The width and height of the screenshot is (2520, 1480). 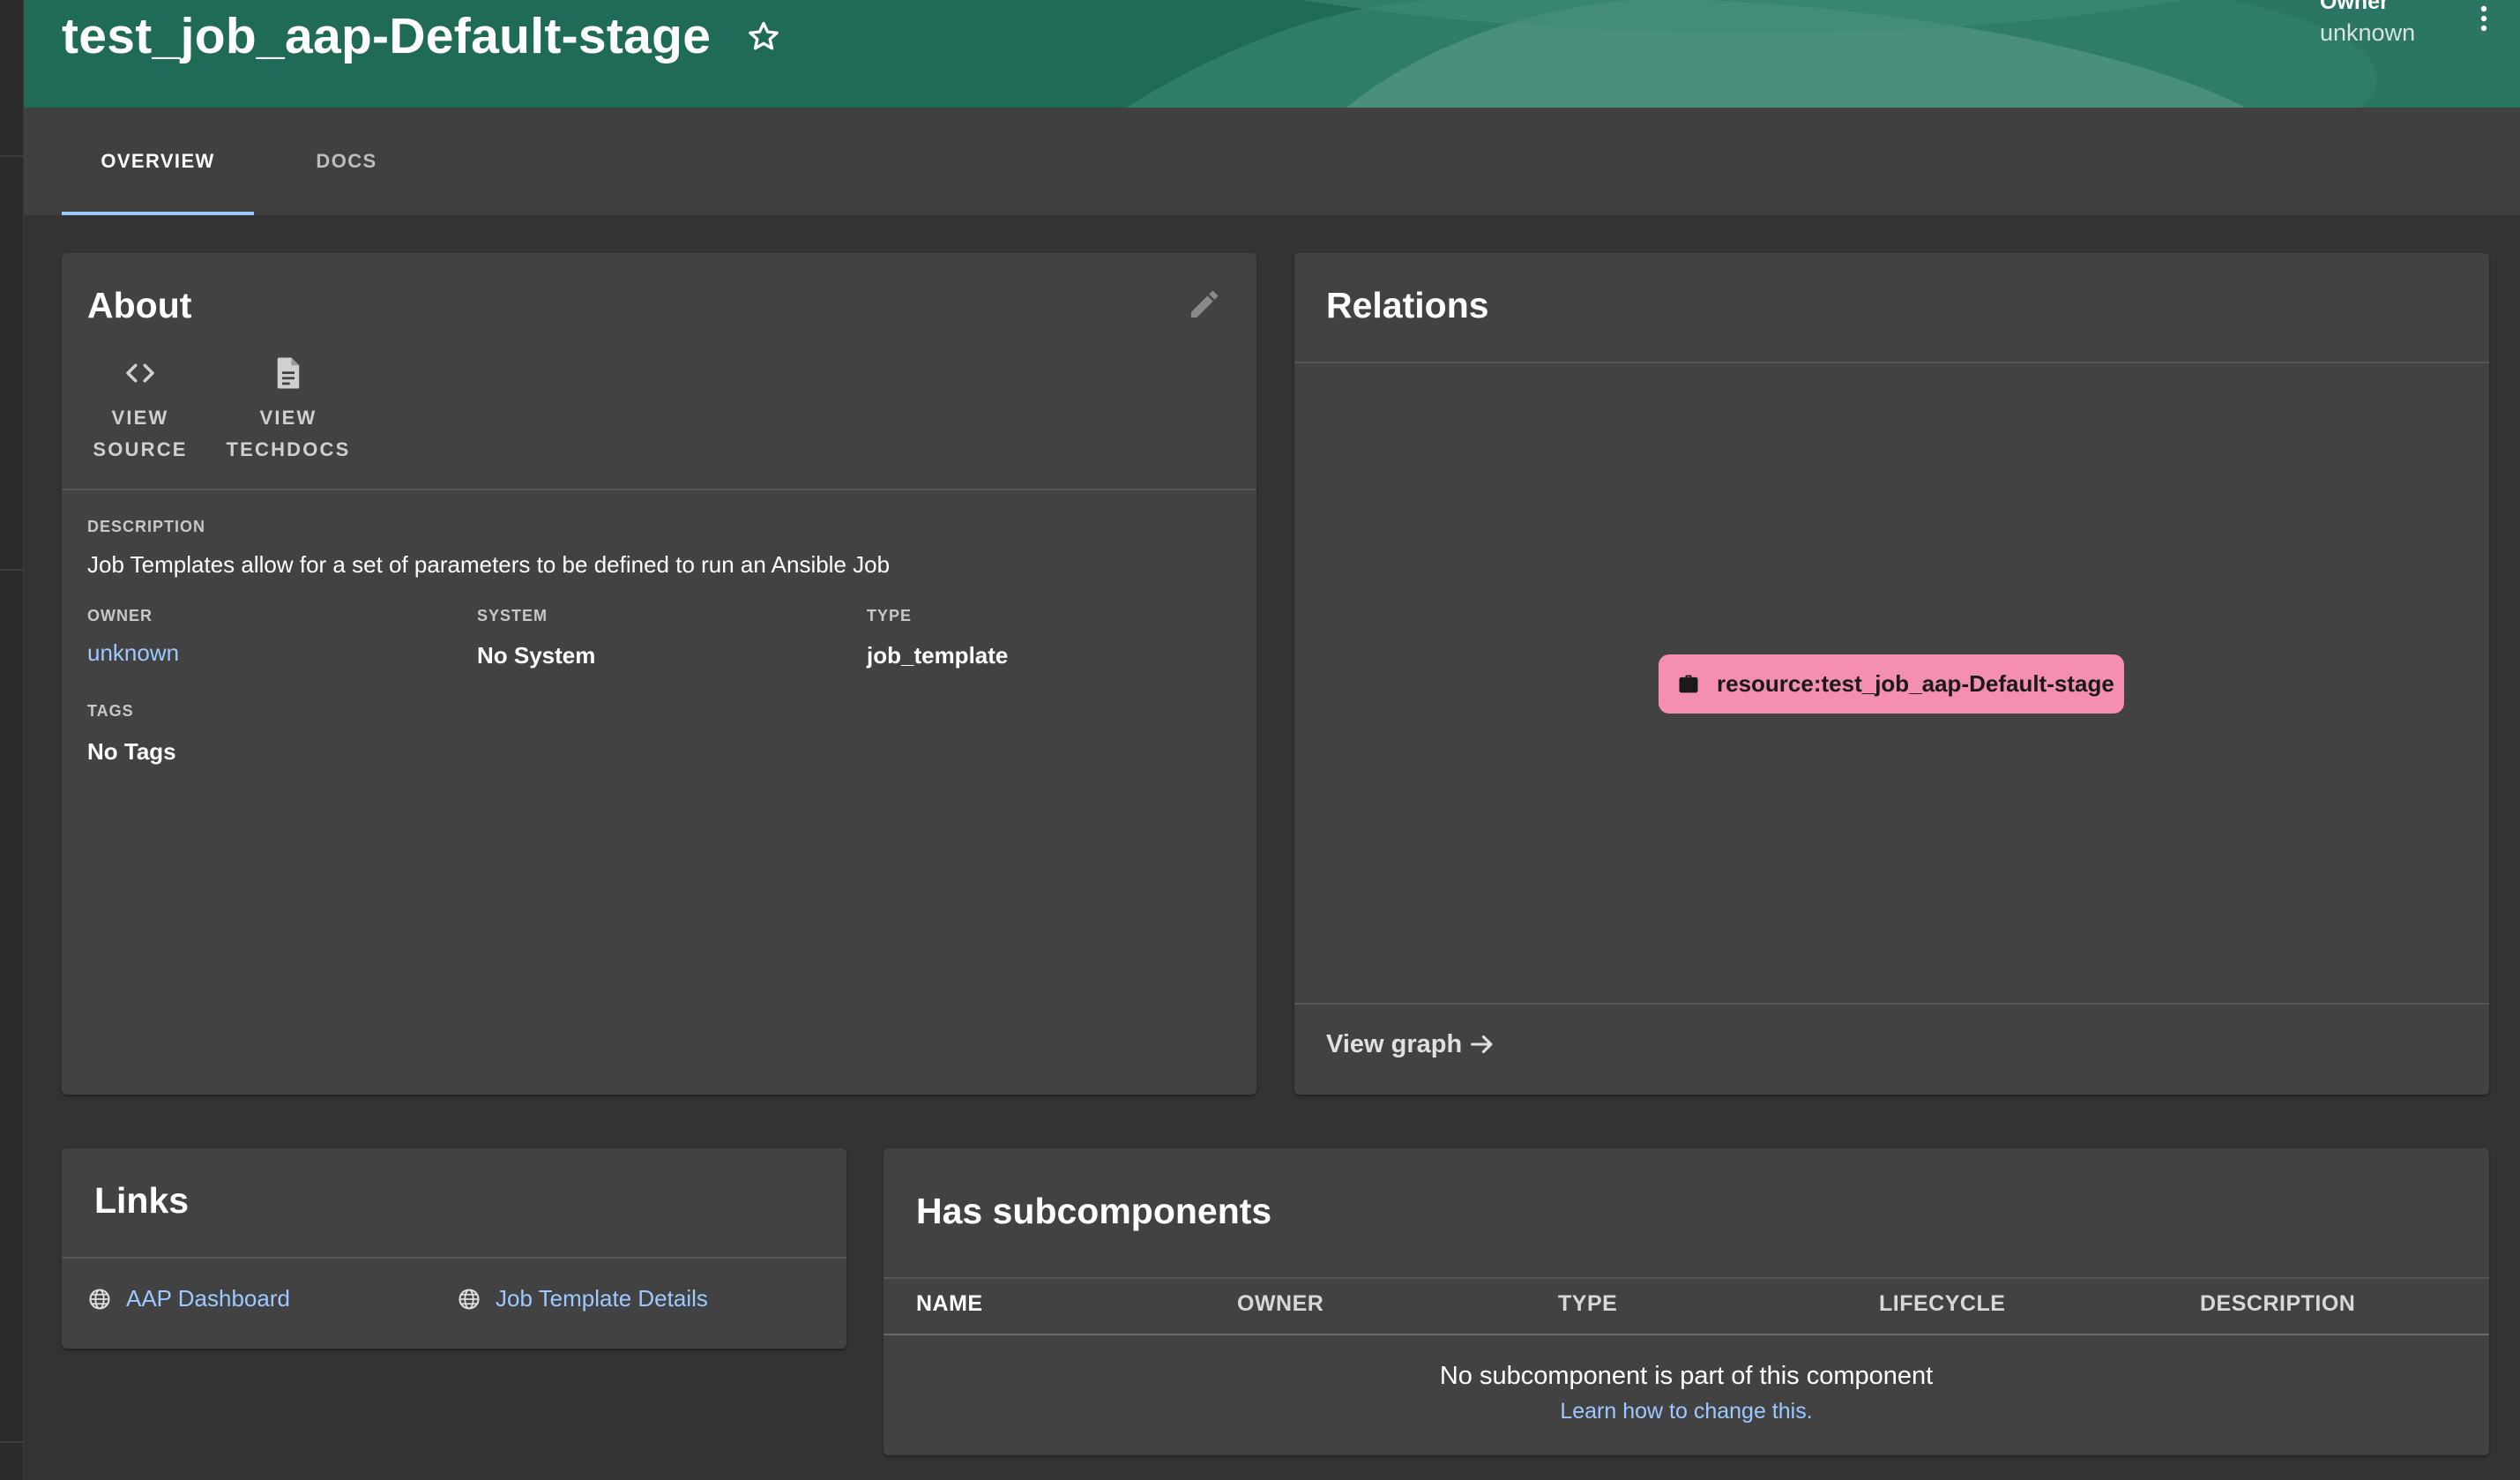 What do you see at coordinates (454, 1248) in the screenshot?
I see `links-card: Links AAP Dashboard Job Template Details` at bounding box center [454, 1248].